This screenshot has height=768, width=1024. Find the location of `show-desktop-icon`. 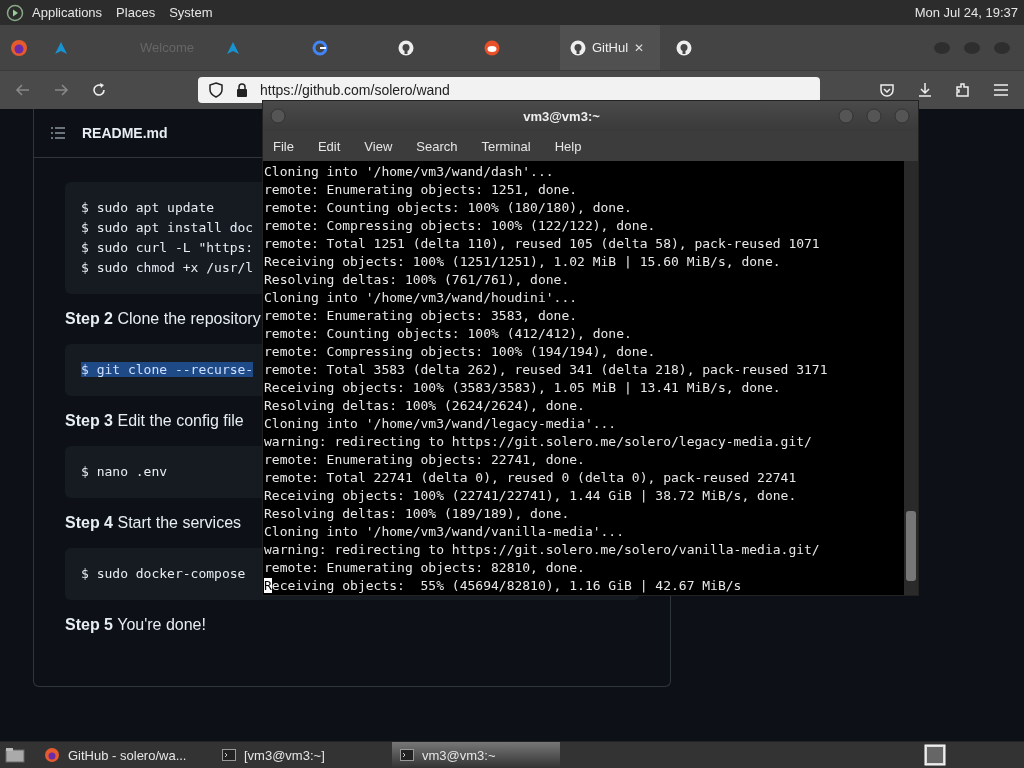

show-desktop-icon is located at coordinates (15, 755).